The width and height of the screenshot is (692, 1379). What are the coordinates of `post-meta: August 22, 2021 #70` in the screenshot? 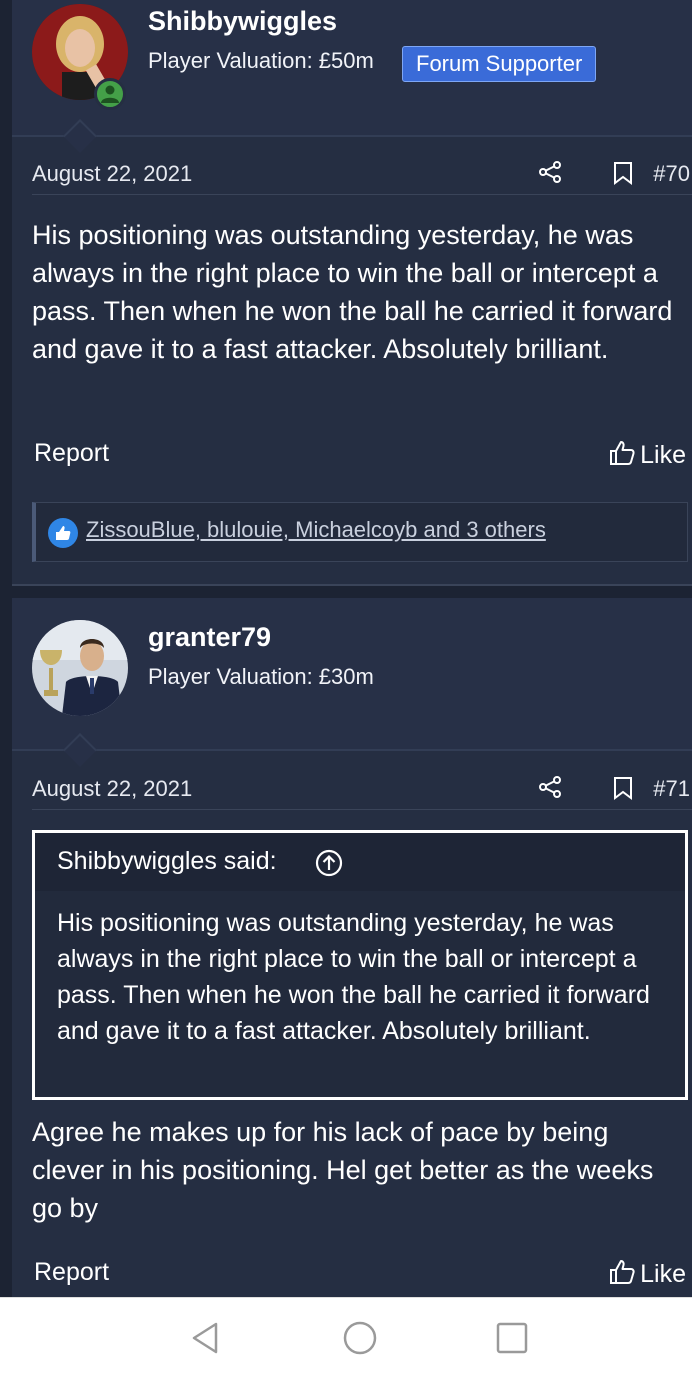 It's located at (362, 175).